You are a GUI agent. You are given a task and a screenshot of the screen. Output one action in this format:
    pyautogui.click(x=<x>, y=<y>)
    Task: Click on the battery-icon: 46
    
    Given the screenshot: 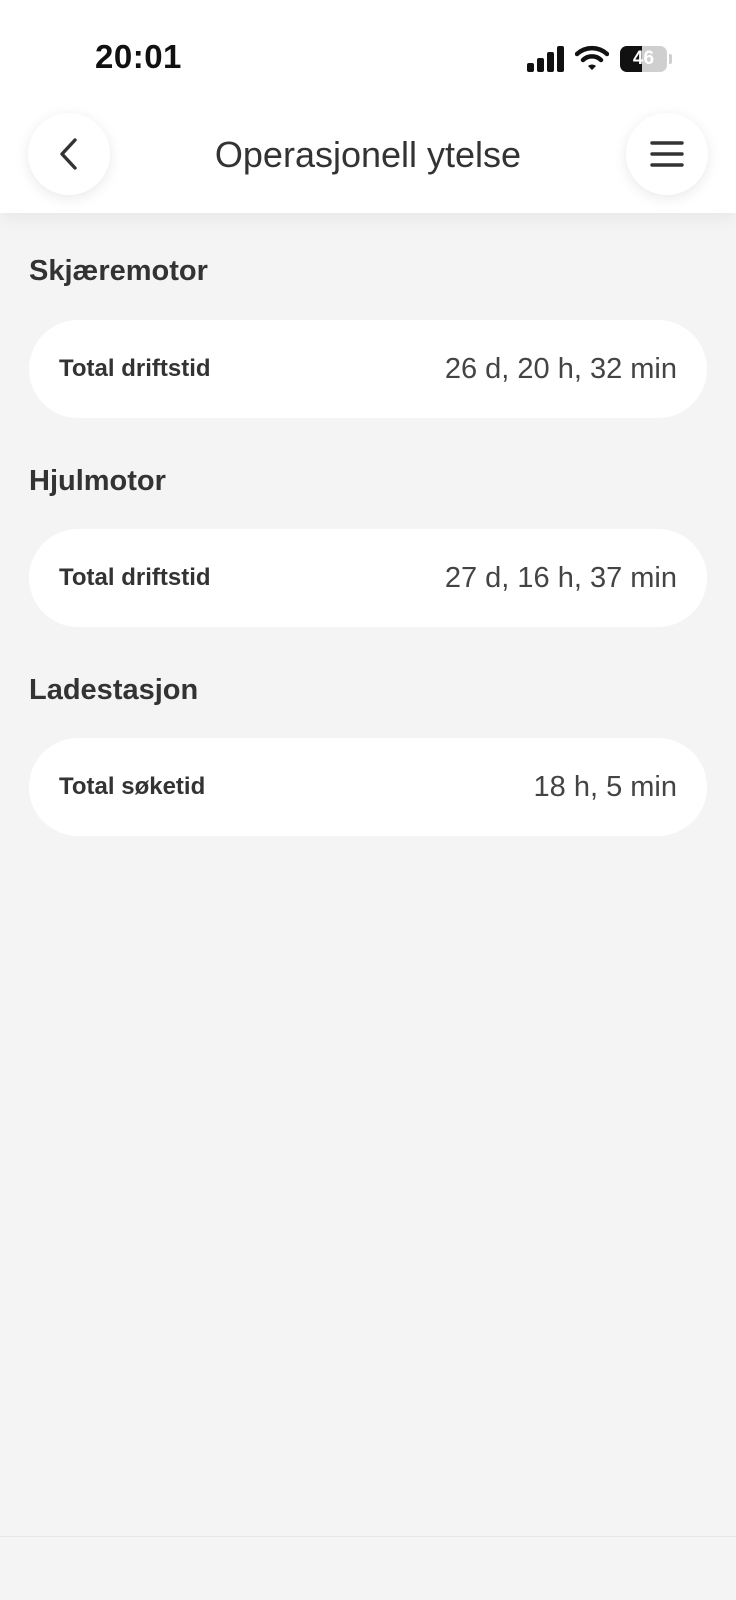 What is the action you would take?
    pyautogui.click(x=646, y=59)
    